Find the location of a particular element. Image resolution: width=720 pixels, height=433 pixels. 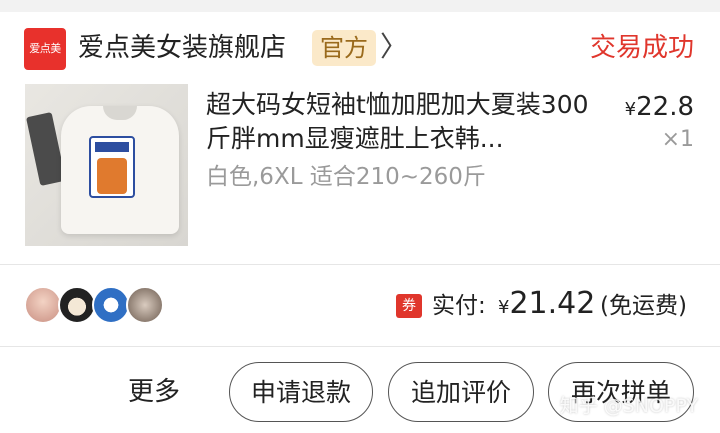

tshirt-icon is located at coordinates (120, 170).